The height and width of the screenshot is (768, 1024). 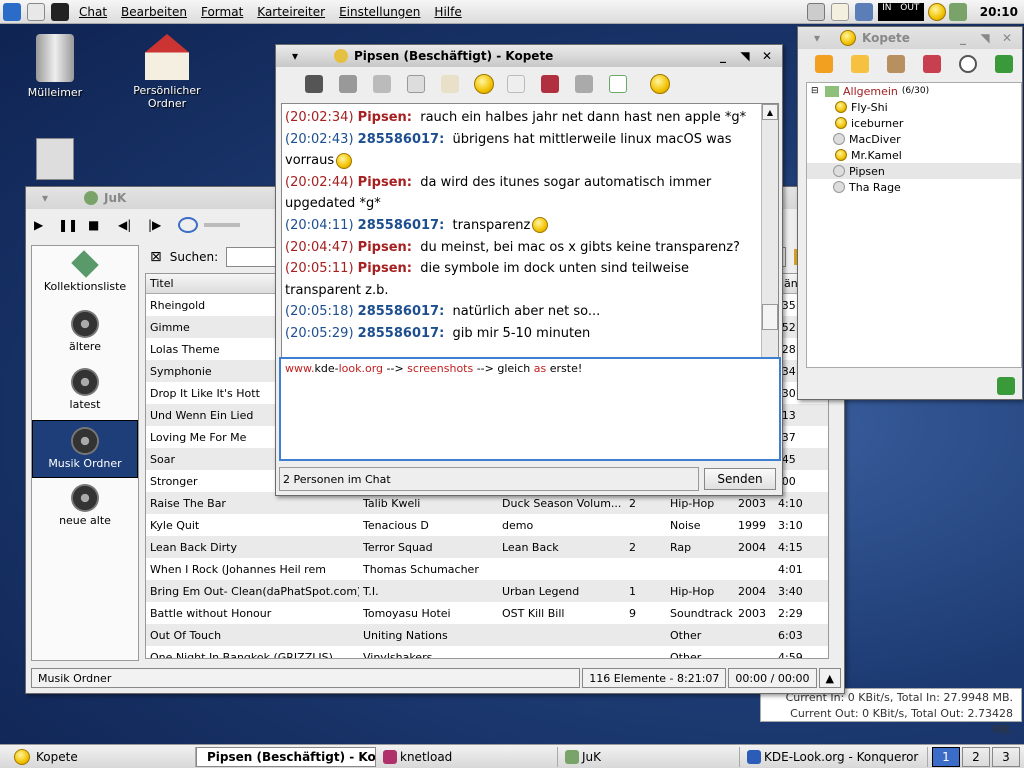 What do you see at coordinates (60, 11) in the screenshot?
I see `terminal-icon` at bounding box center [60, 11].